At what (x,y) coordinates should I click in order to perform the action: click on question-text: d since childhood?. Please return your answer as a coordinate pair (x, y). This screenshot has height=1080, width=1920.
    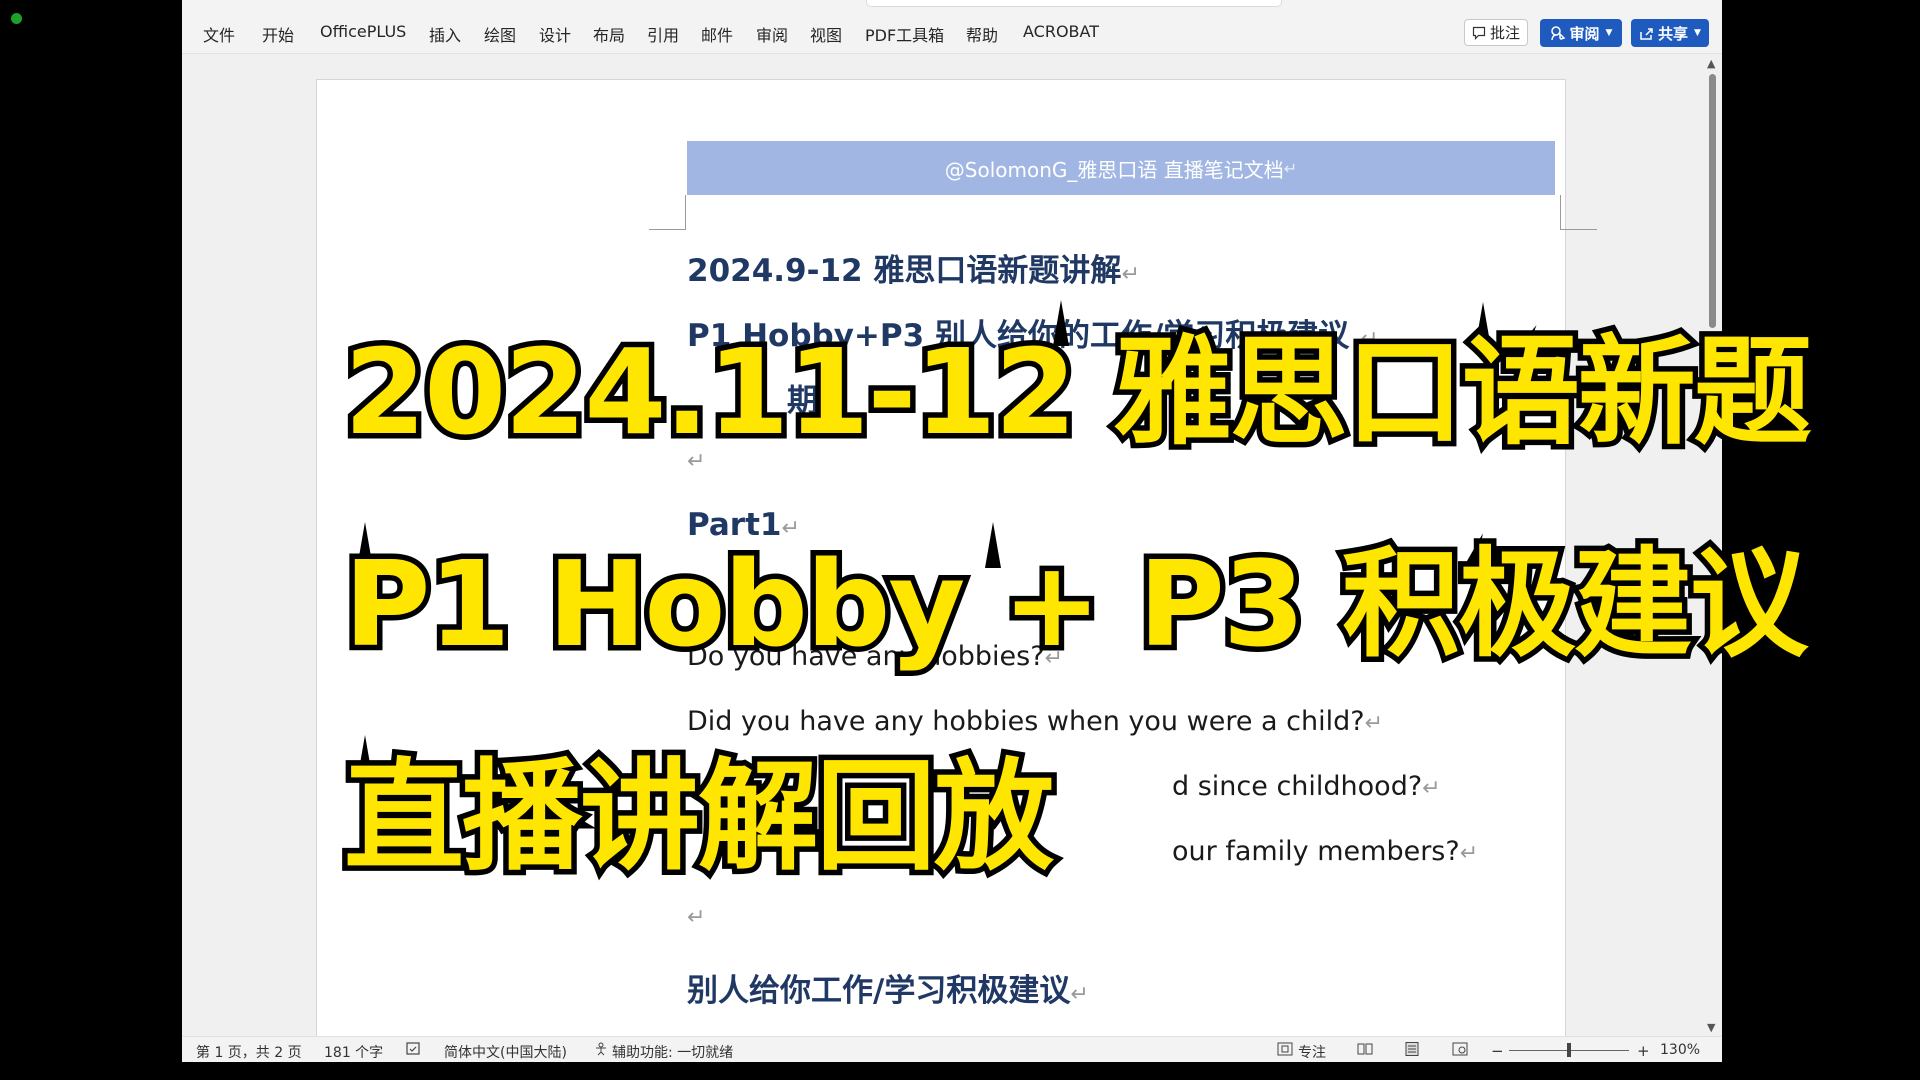
    Looking at the image, I should click on (1297, 786).